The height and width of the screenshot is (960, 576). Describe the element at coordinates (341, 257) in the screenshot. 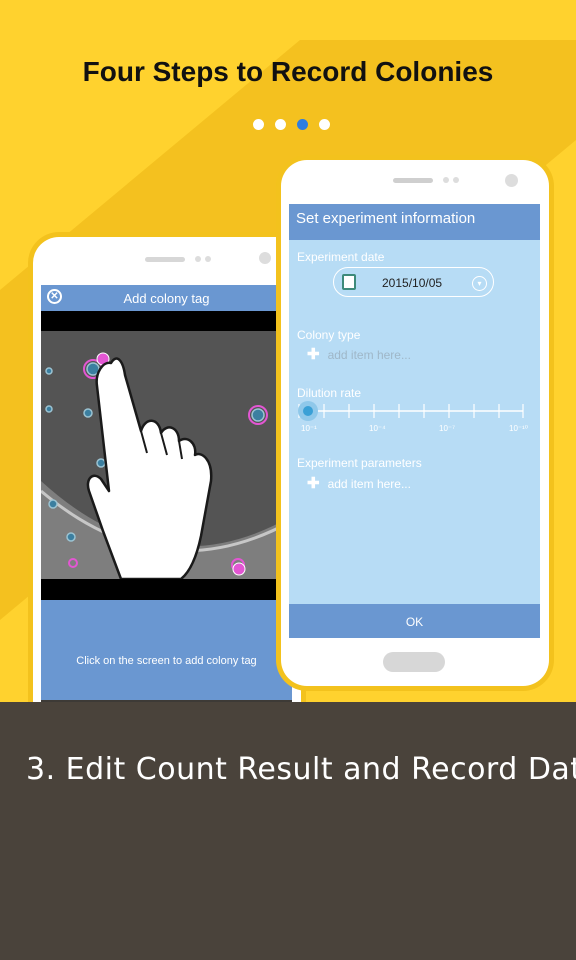

I see `experiment-date-label: Experiment date` at that location.